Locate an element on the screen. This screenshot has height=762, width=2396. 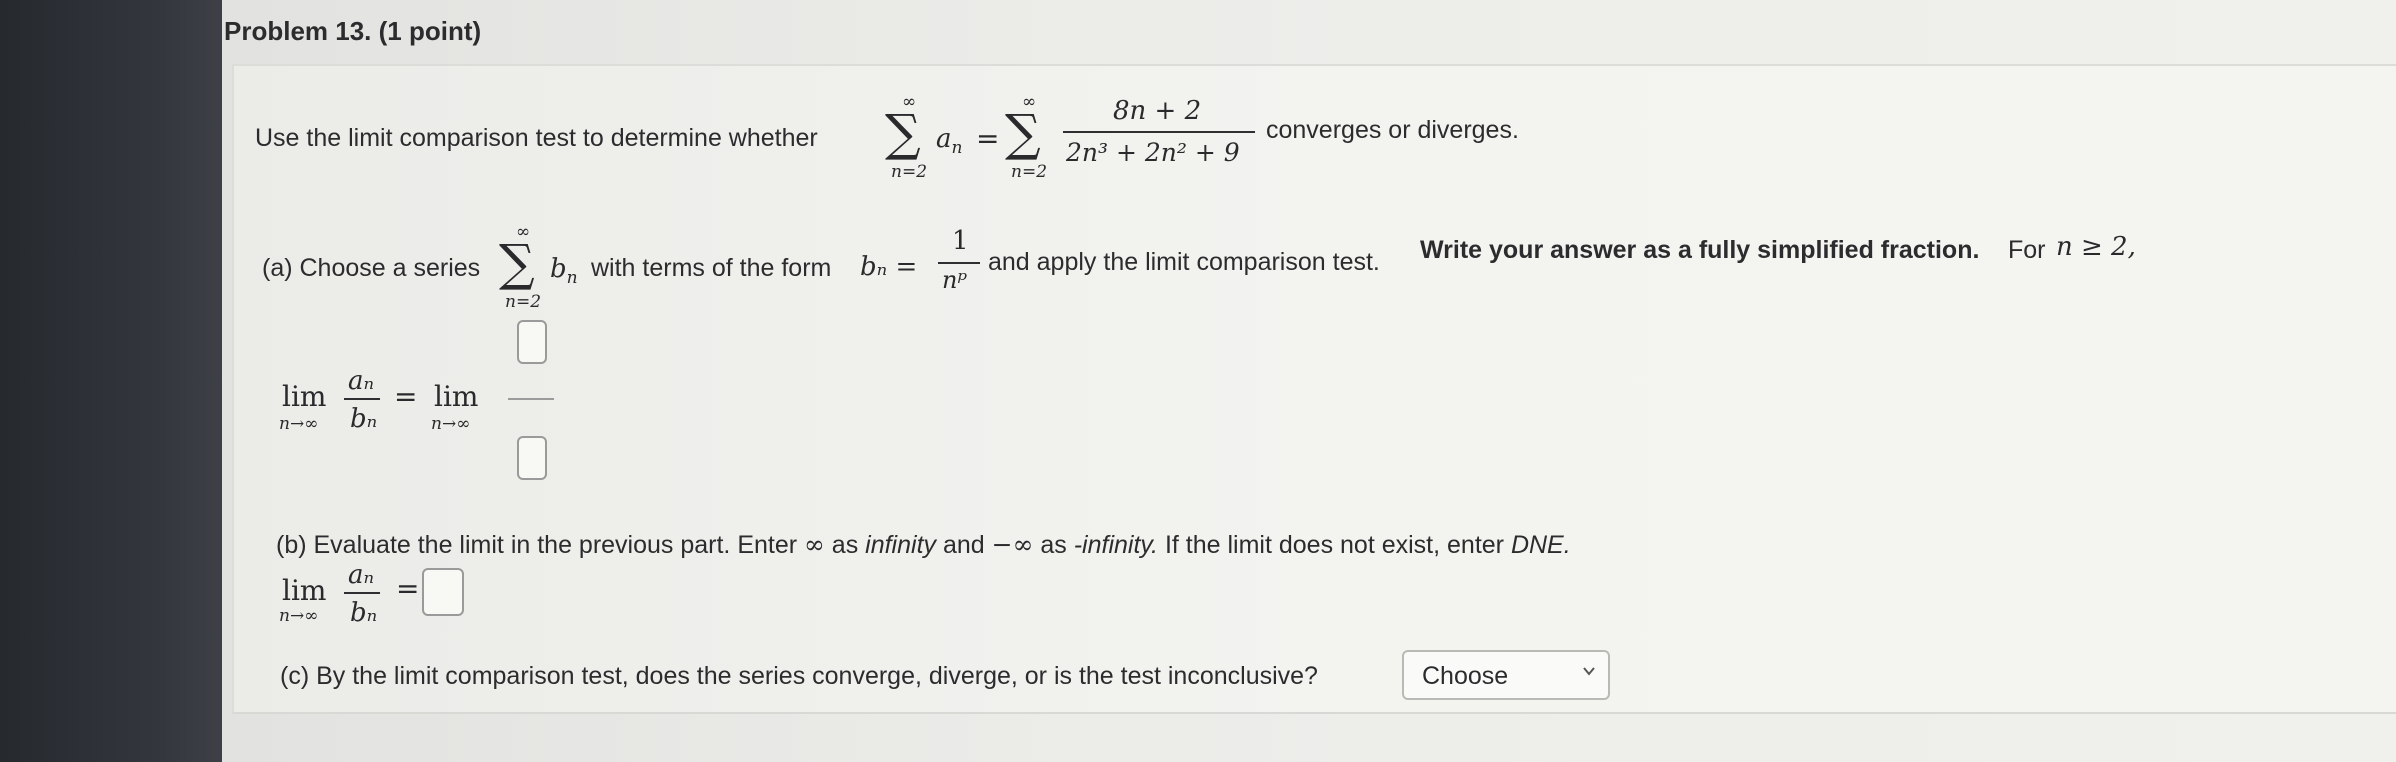
bn-fraction-bar is located at coordinates (959, 263).